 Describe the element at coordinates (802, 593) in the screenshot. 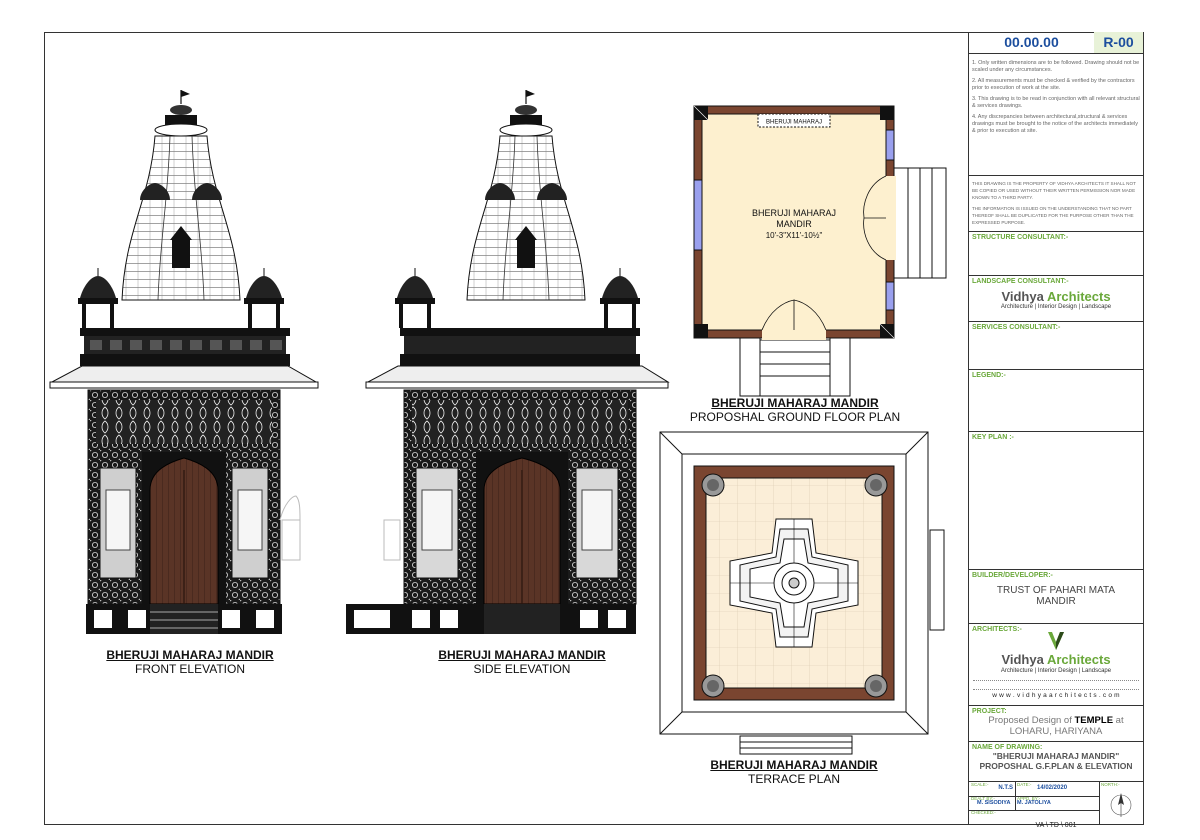

I see `terrace-plan` at that location.